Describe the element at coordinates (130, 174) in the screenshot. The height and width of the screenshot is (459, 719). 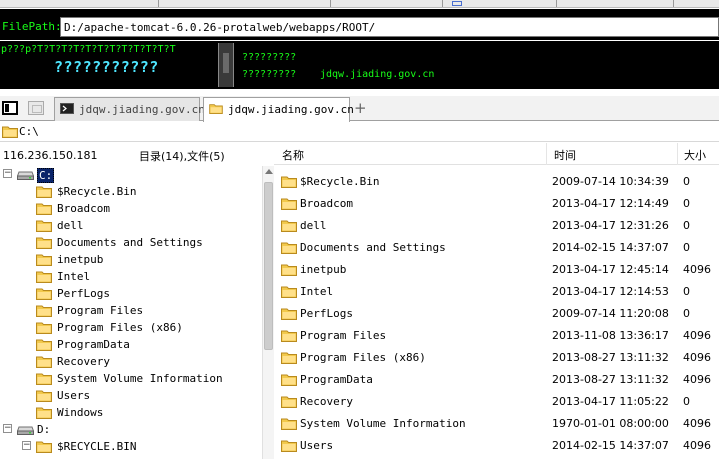
I see `tree-node-drive-c: − C:` at that location.